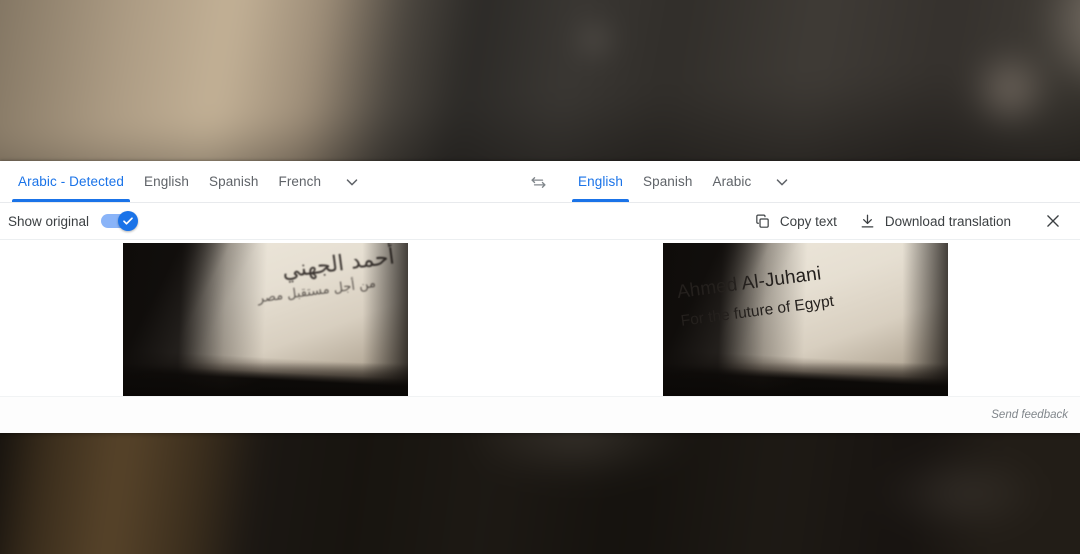  I want to click on source-tab-spanish: Spanish, so click(234, 181).